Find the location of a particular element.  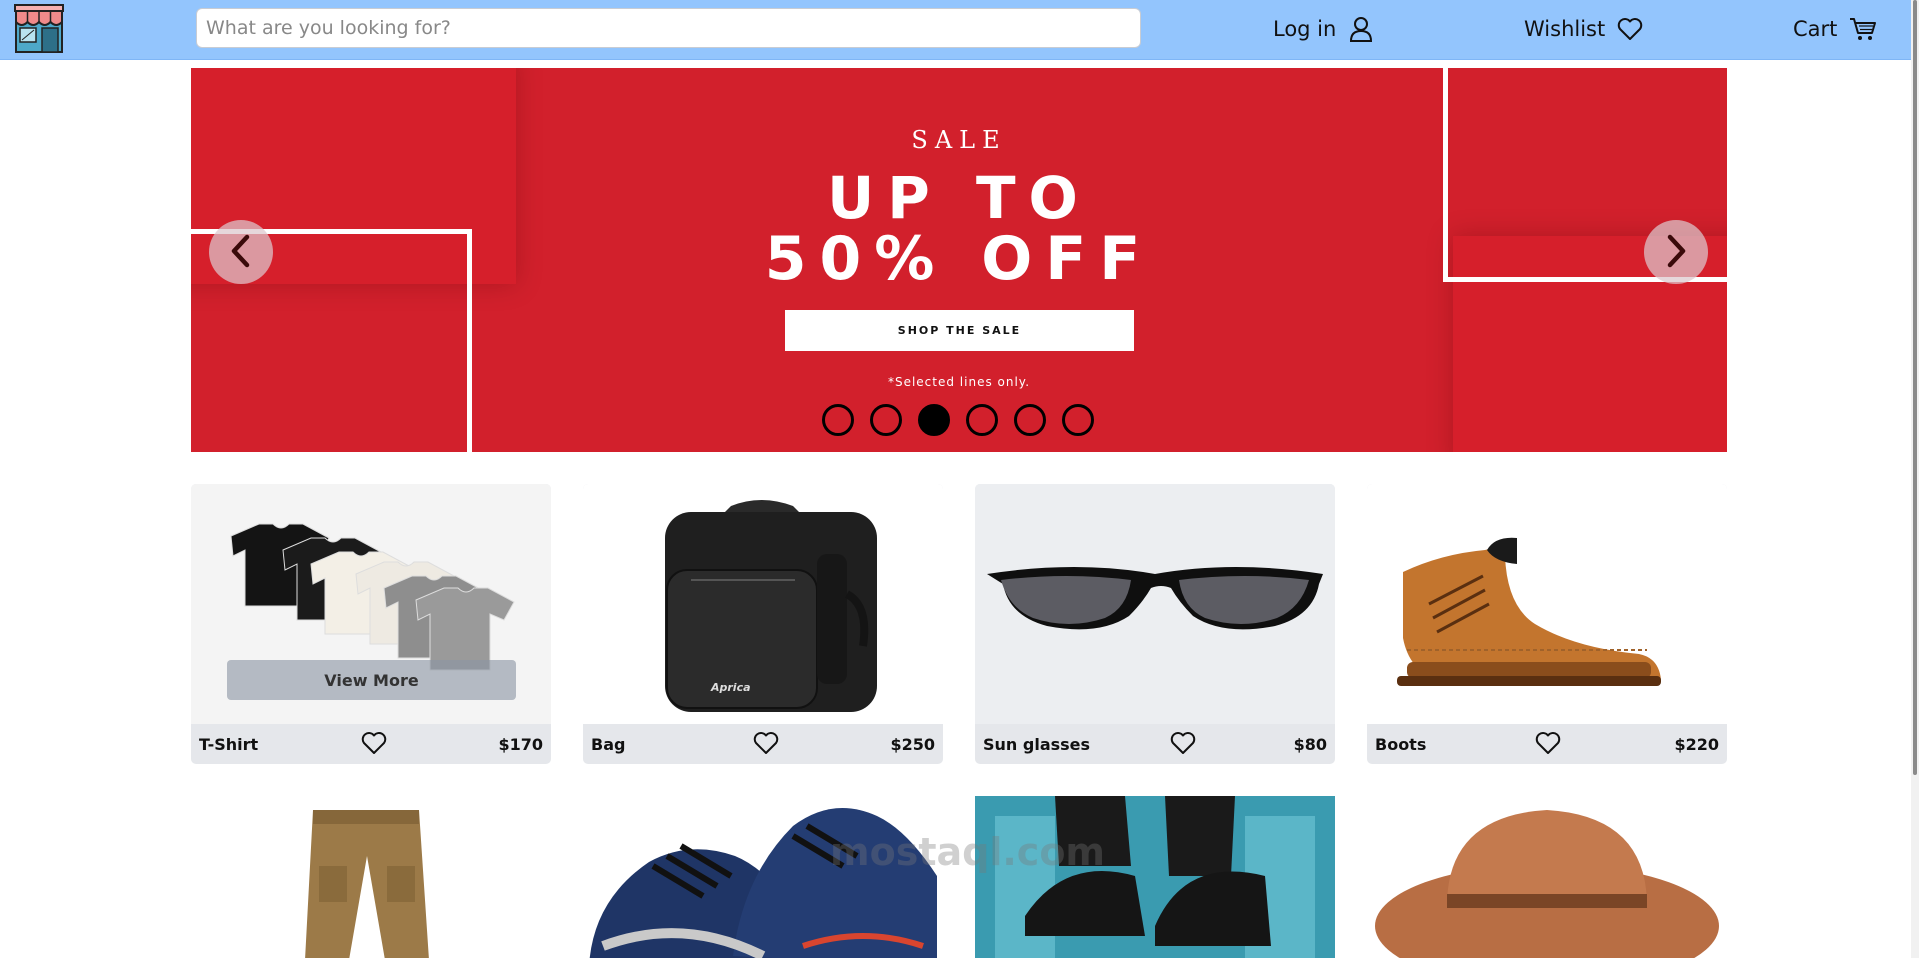

product-card: Sun glasses $80 is located at coordinates (1155, 624).